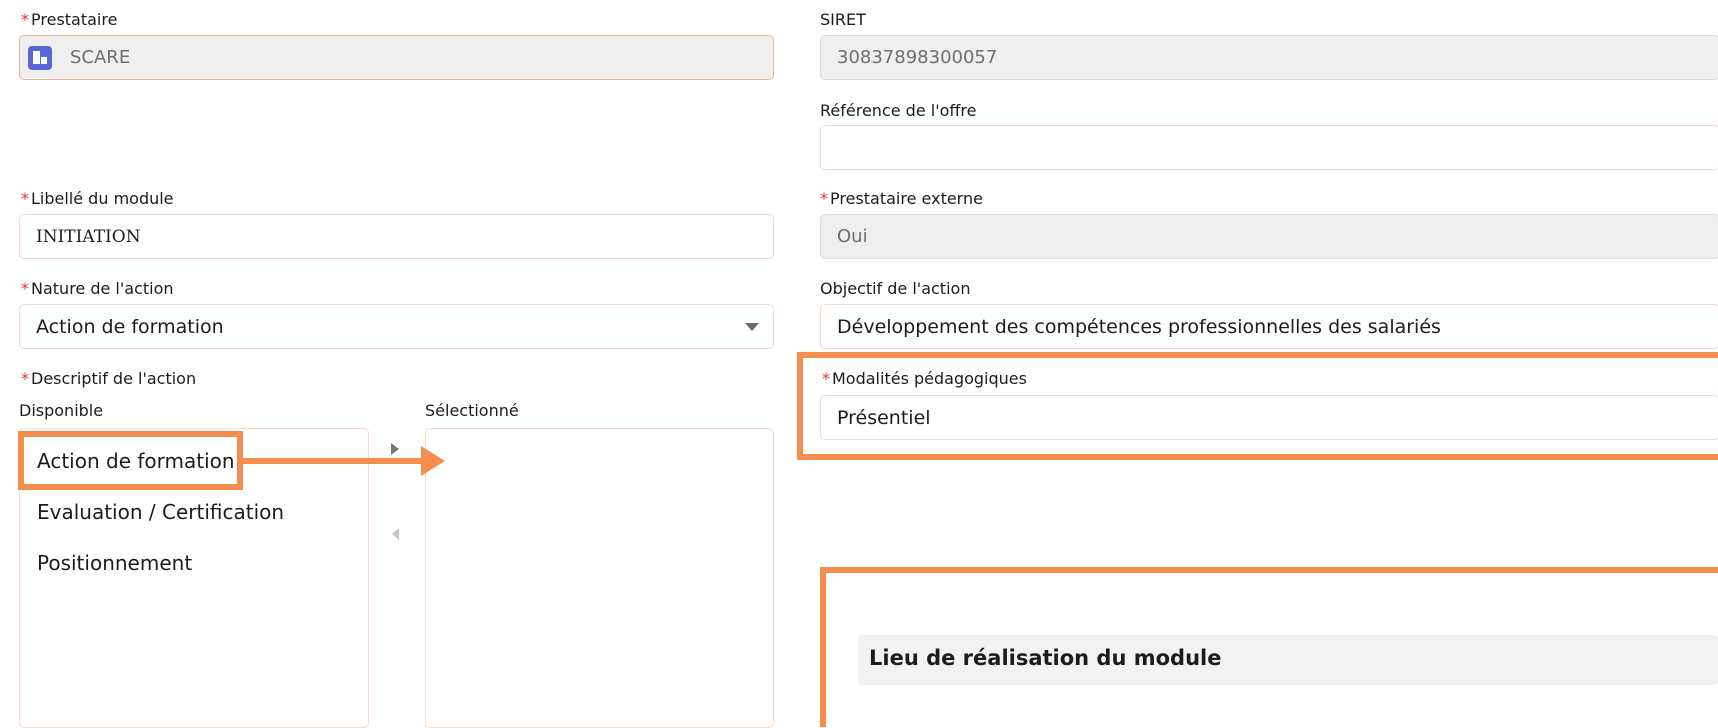 This screenshot has width=1718, height=728. What do you see at coordinates (901, 198) in the screenshot?
I see `prestataire-externe-label: * Prestataire externe` at bounding box center [901, 198].